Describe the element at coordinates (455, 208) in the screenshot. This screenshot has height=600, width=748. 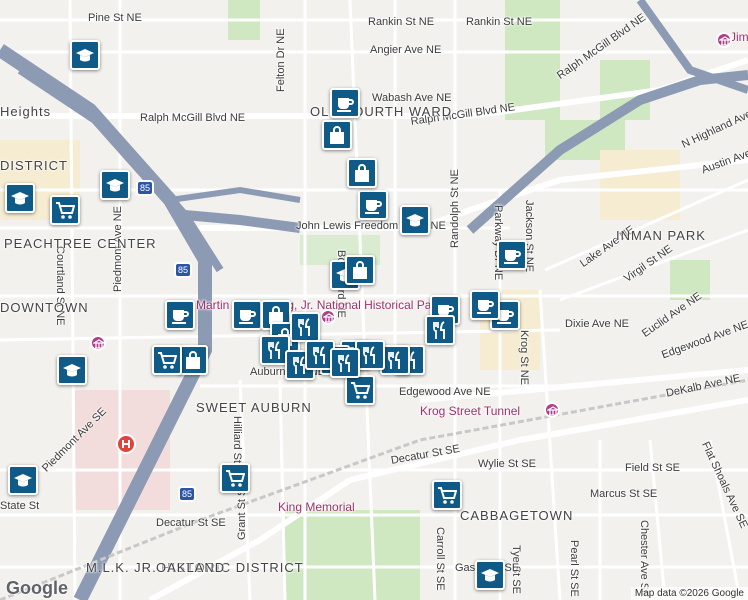
I see `street-label: Randolph St NE` at that location.